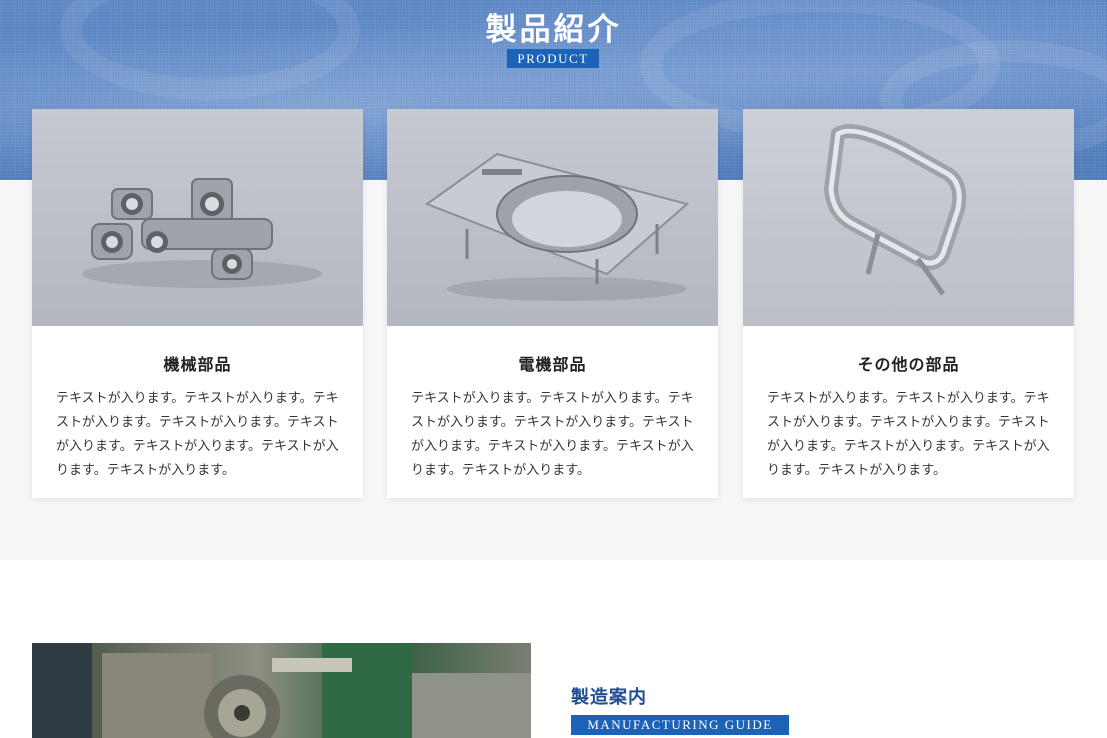 Image resolution: width=1107 pixels, height=738 pixels. What do you see at coordinates (553, 30) in the screenshot?
I see `product-section-title: 製品紹介` at bounding box center [553, 30].